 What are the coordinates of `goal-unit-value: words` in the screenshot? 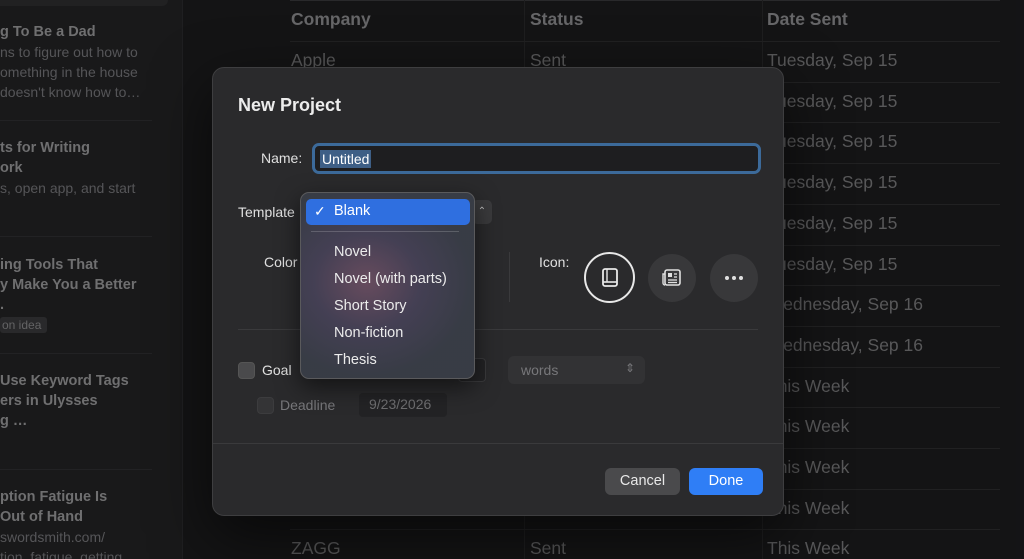 It's located at (540, 370).